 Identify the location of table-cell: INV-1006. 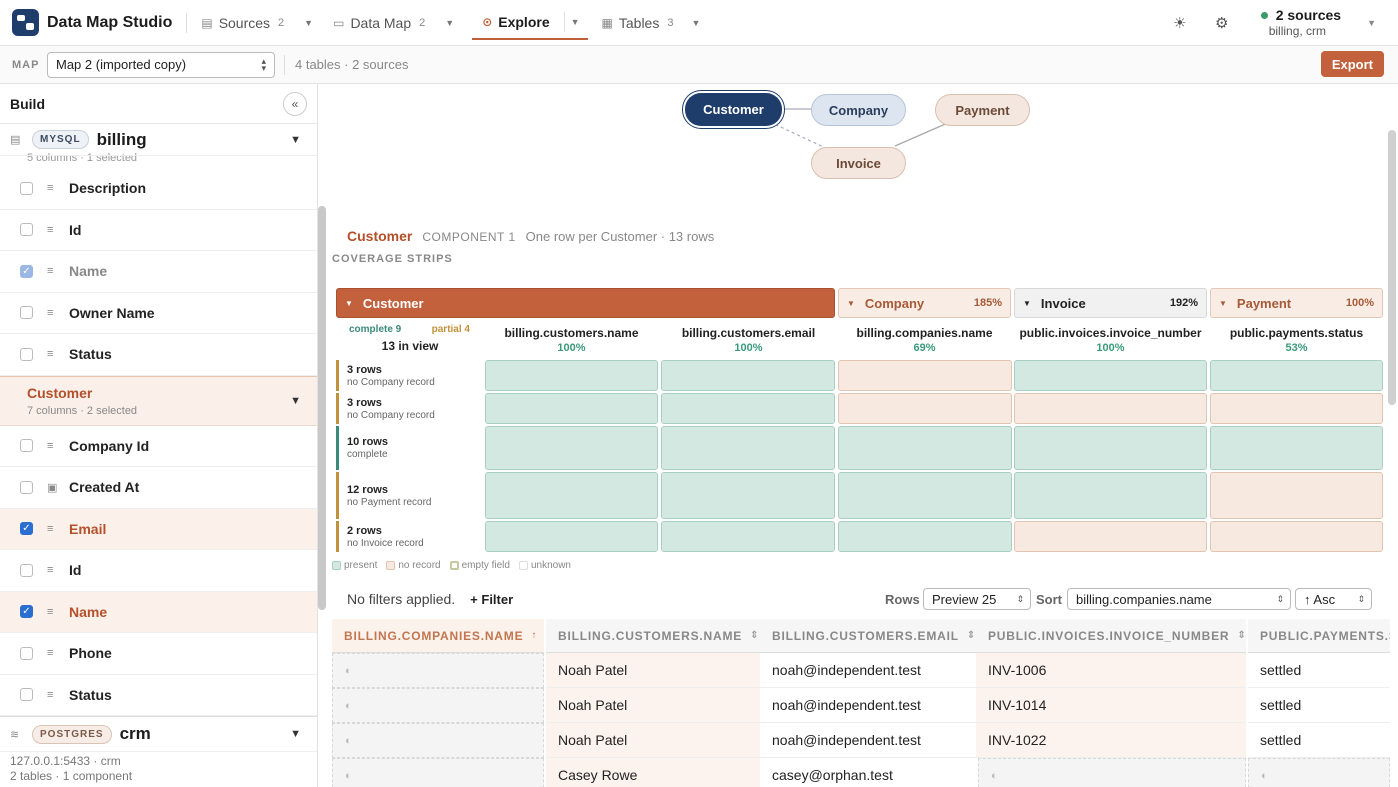
(1111, 670).